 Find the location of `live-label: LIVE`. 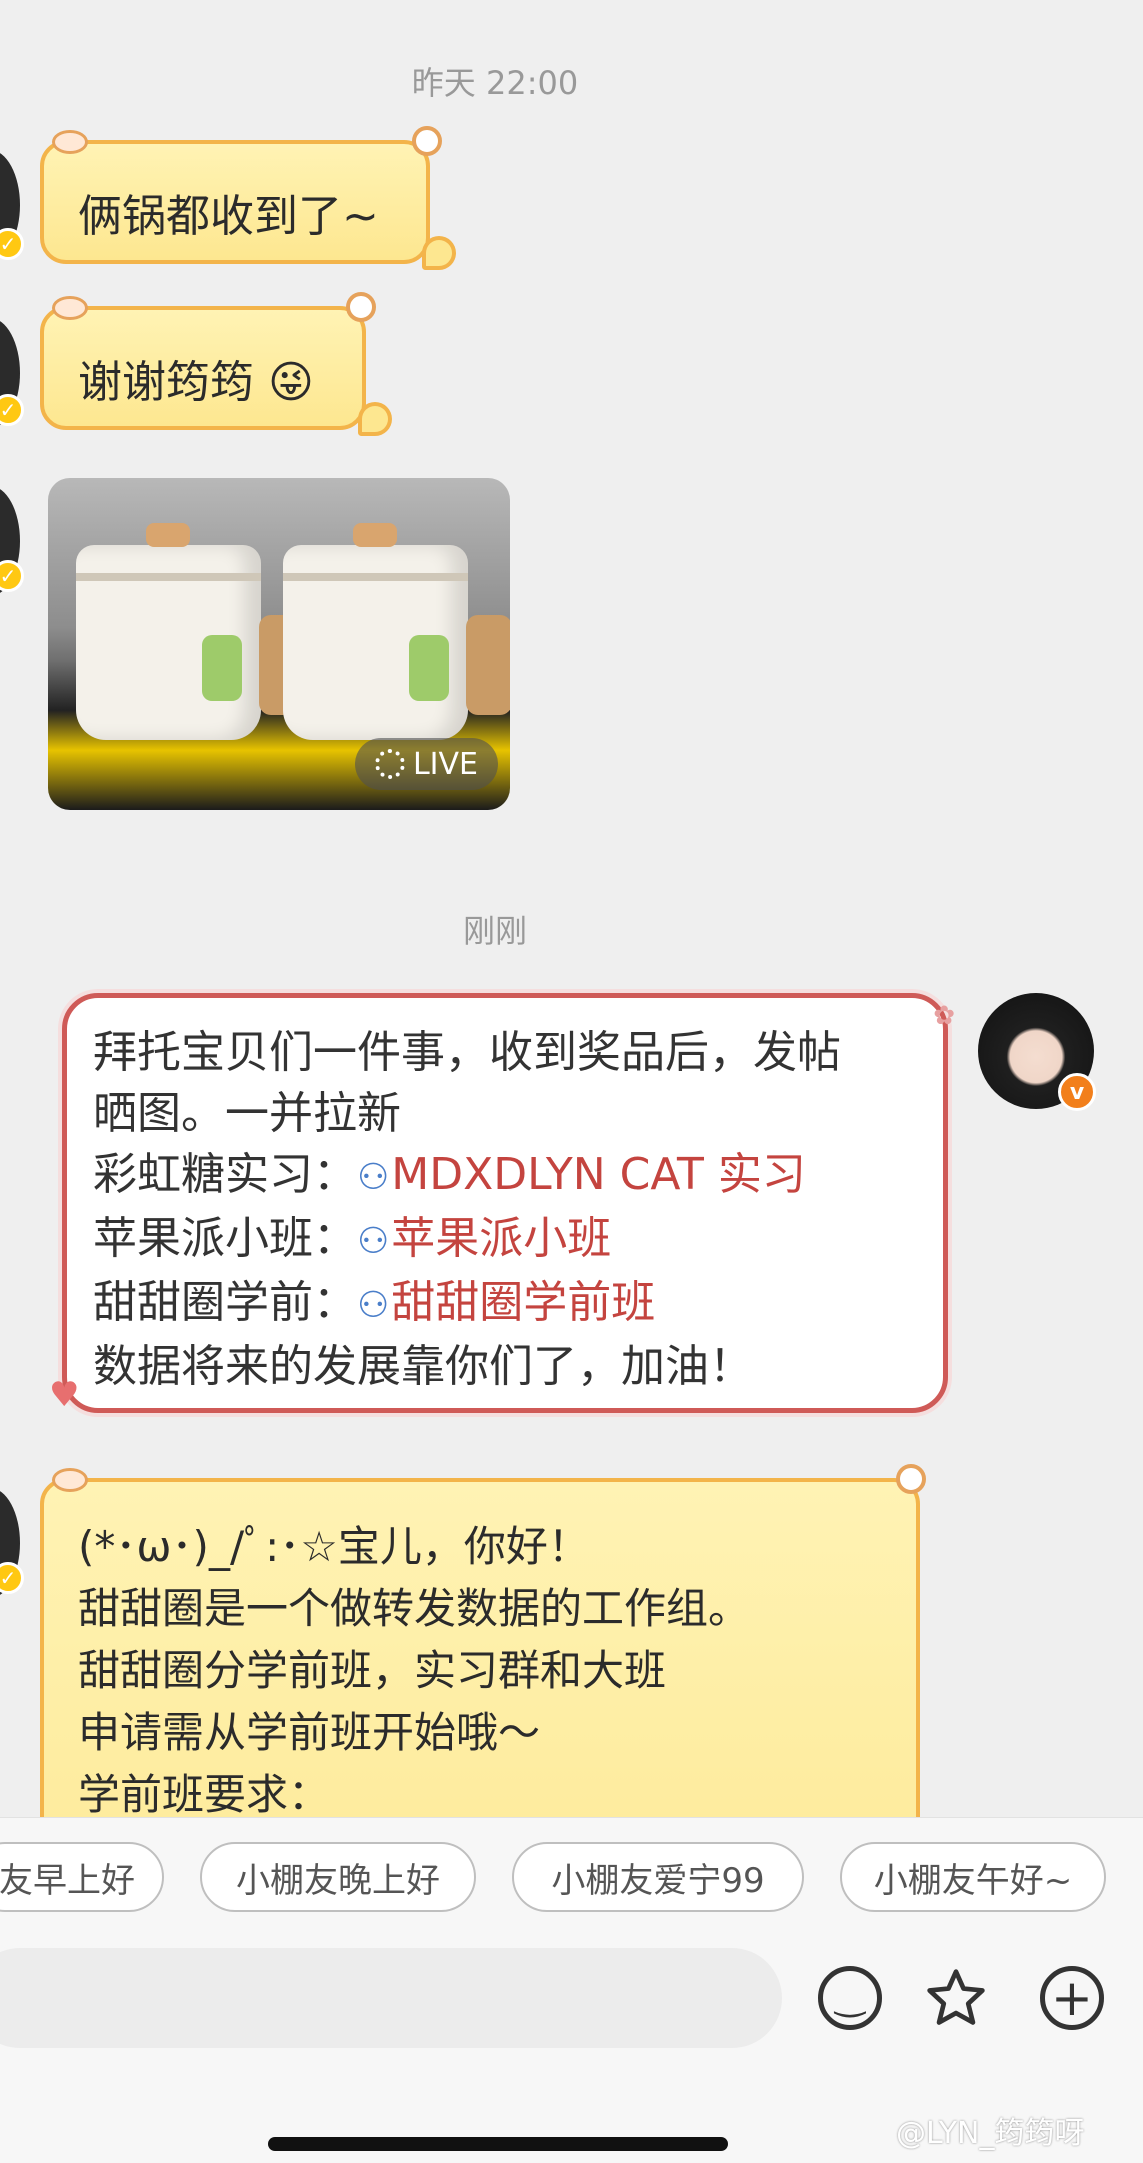

live-label: LIVE is located at coordinates (445, 764).